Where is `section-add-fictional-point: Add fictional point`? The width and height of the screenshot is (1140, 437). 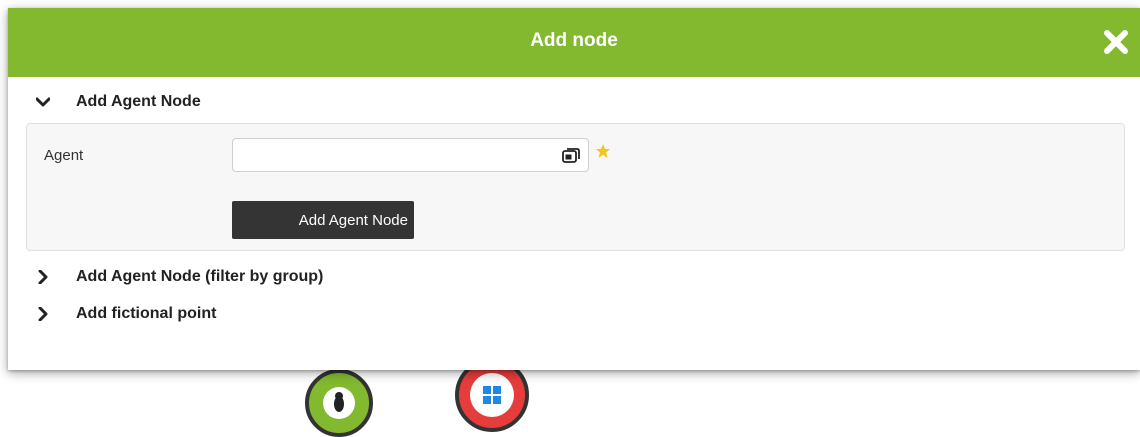 section-add-fictional-point: Add fictional point is located at coordinates (126, 314).